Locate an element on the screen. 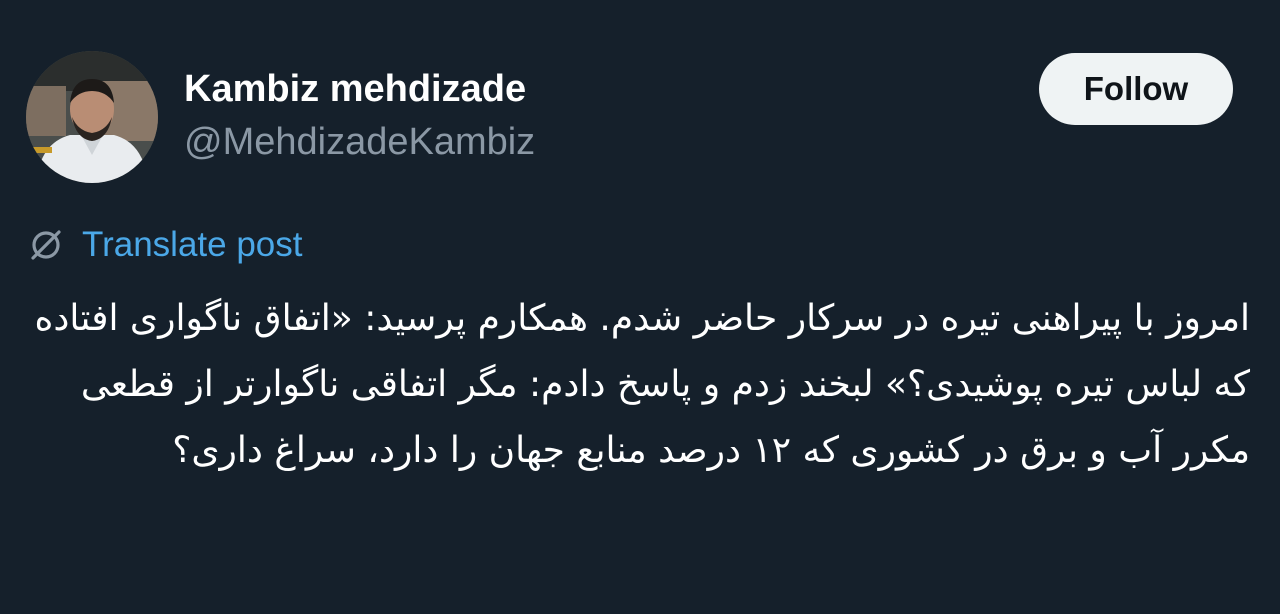 This screenshot has height=614, width=1280. author-handle: @MehdizadeKambiz is located at coordinates (359, 142).